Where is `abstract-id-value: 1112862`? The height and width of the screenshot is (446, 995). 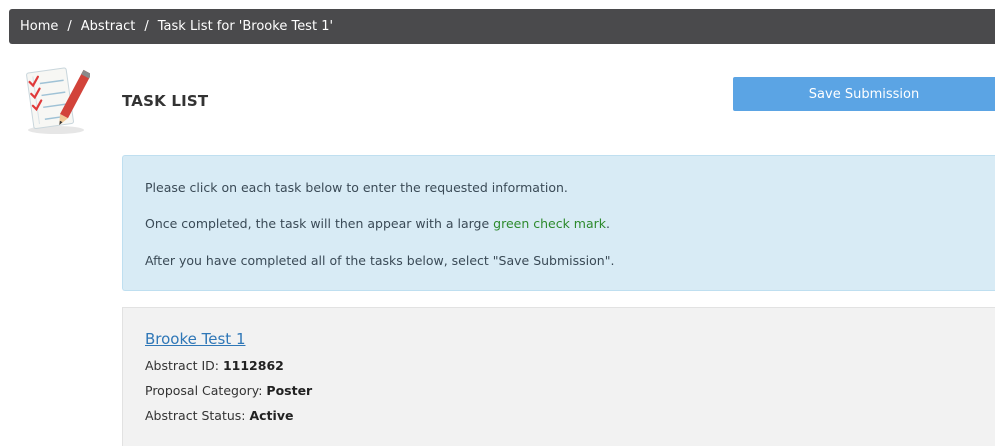
abstract-id-value: 1112862 is located at coordinates (253, 365).